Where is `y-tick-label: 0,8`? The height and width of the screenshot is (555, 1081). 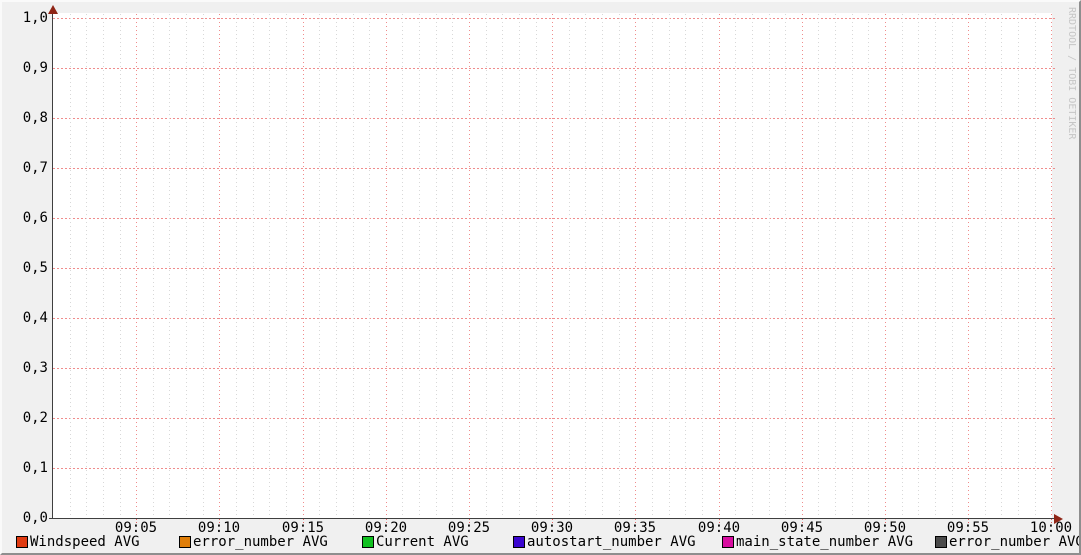
y-tick-label: 0,8 is located at coordinates (35, 118).